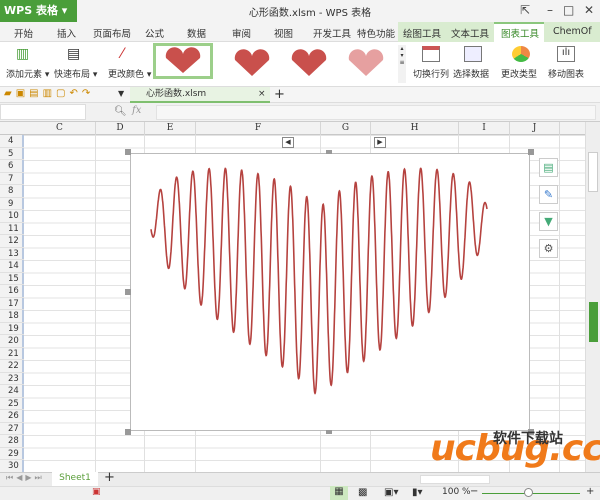 This screenshot has width=600, height=500. What do you see at coordinates (129, 73) in the screenshot?
I see `change-color-button: 更改颜色 ▾` at bounding box center [129, 73].